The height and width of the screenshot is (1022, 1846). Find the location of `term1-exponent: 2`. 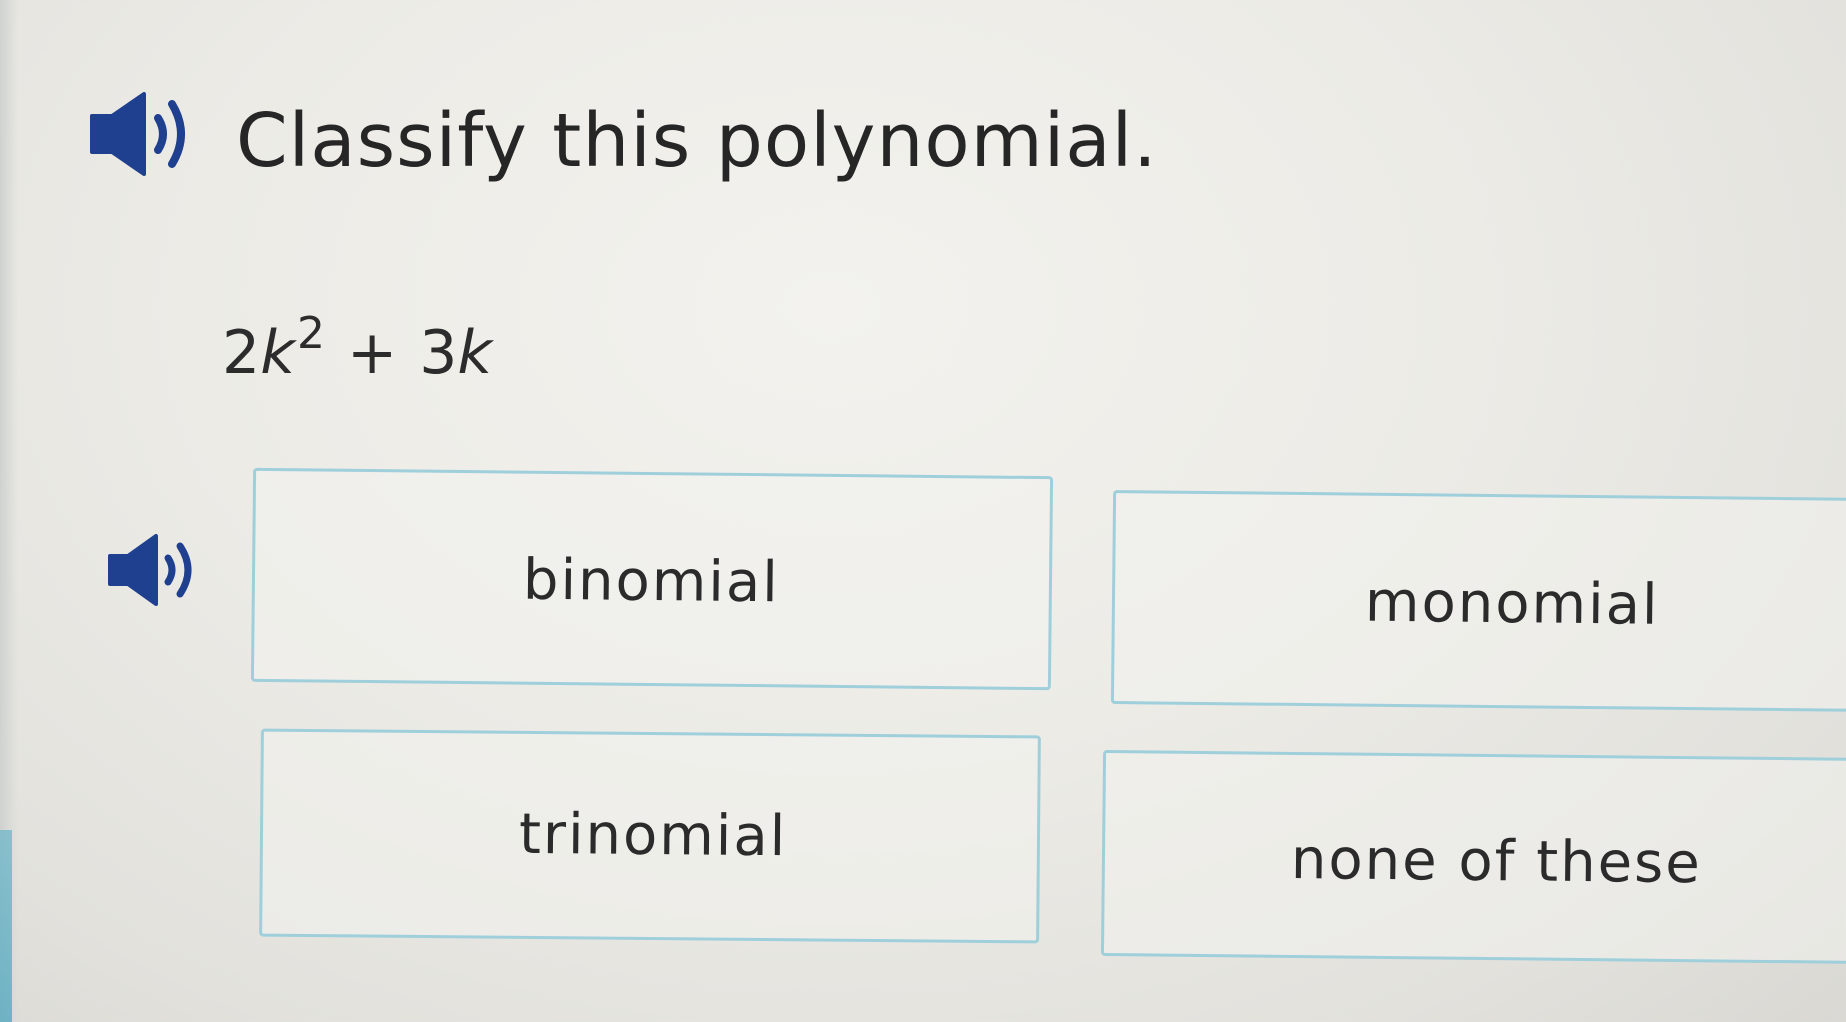

term1-exponent: 2 is located at coordinates (310, 333).